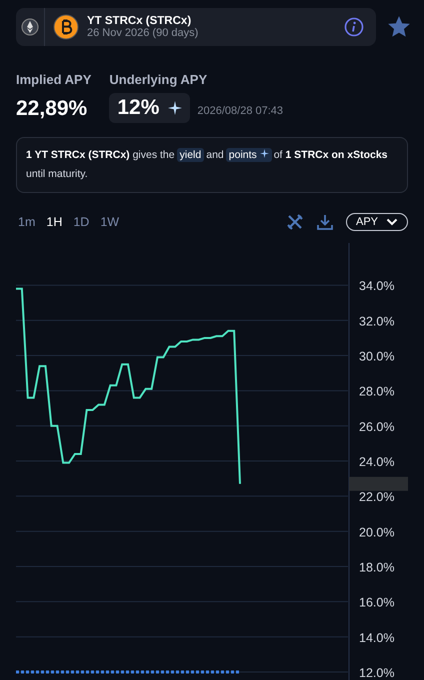  Describe the element at coordinates (376, 321) in the screenshot. I see `axis-label: 32.0%` at that location.